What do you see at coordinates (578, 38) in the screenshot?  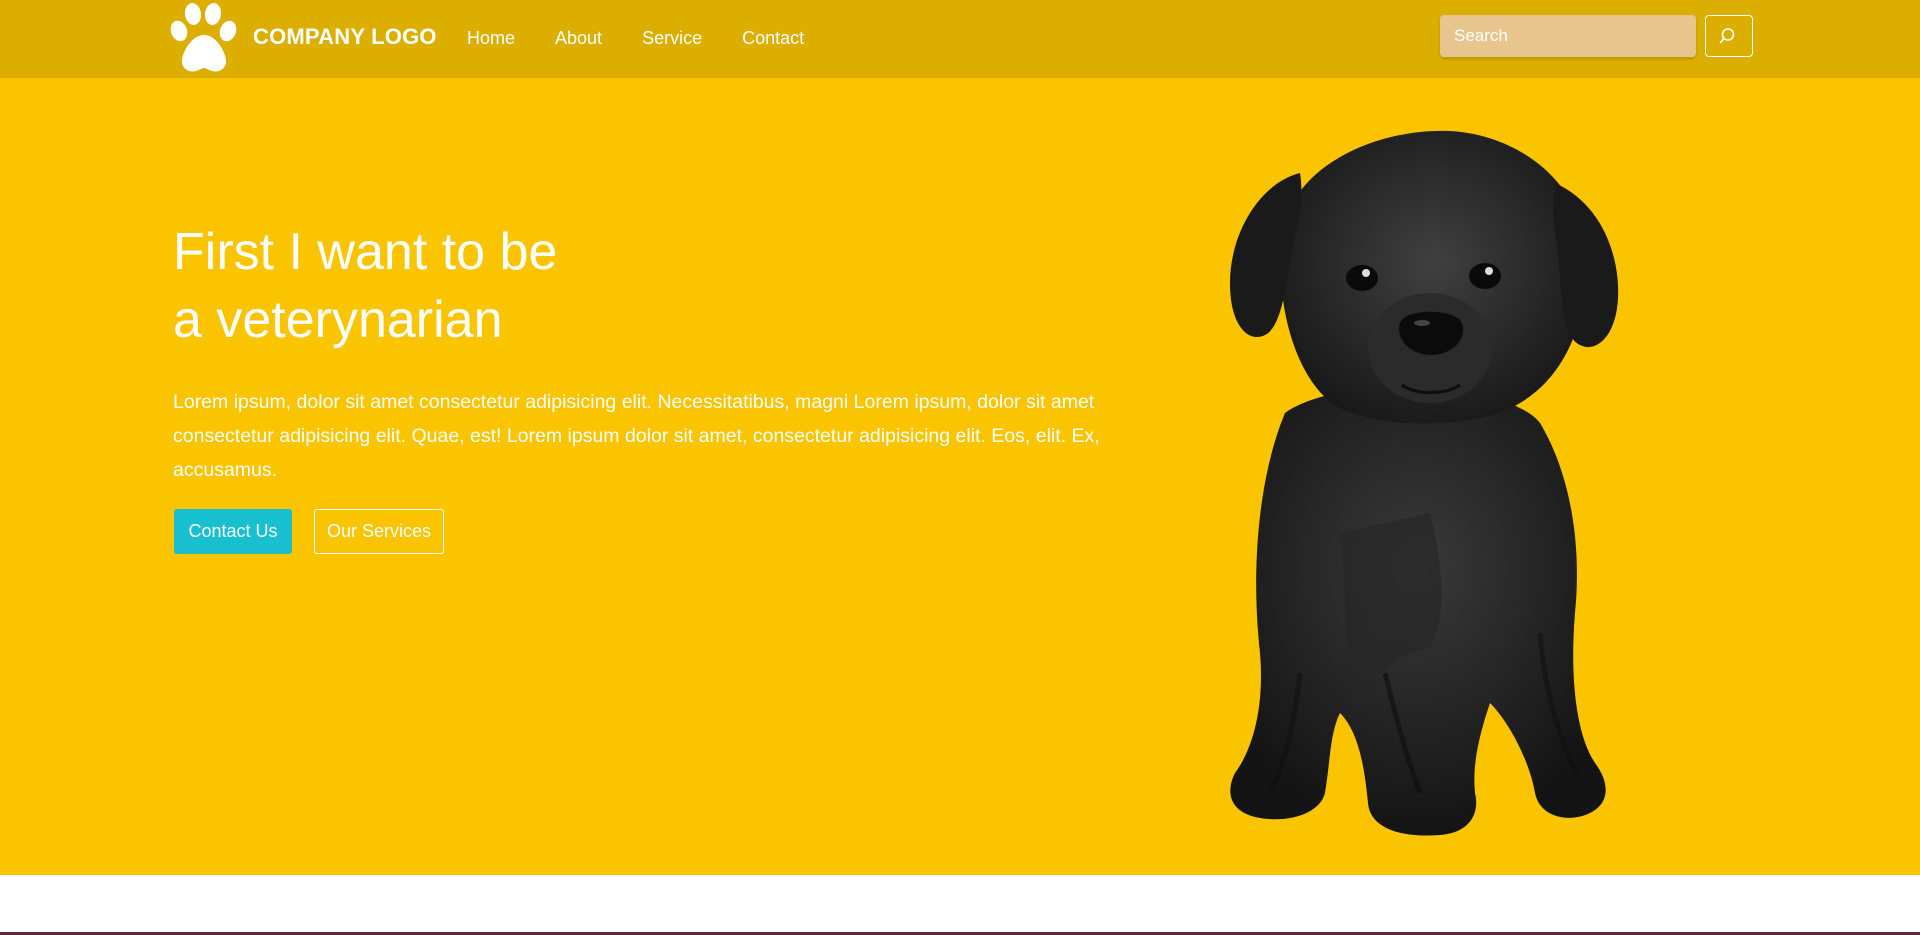 I see `nav-about: About` at bounding box center [578, 38].